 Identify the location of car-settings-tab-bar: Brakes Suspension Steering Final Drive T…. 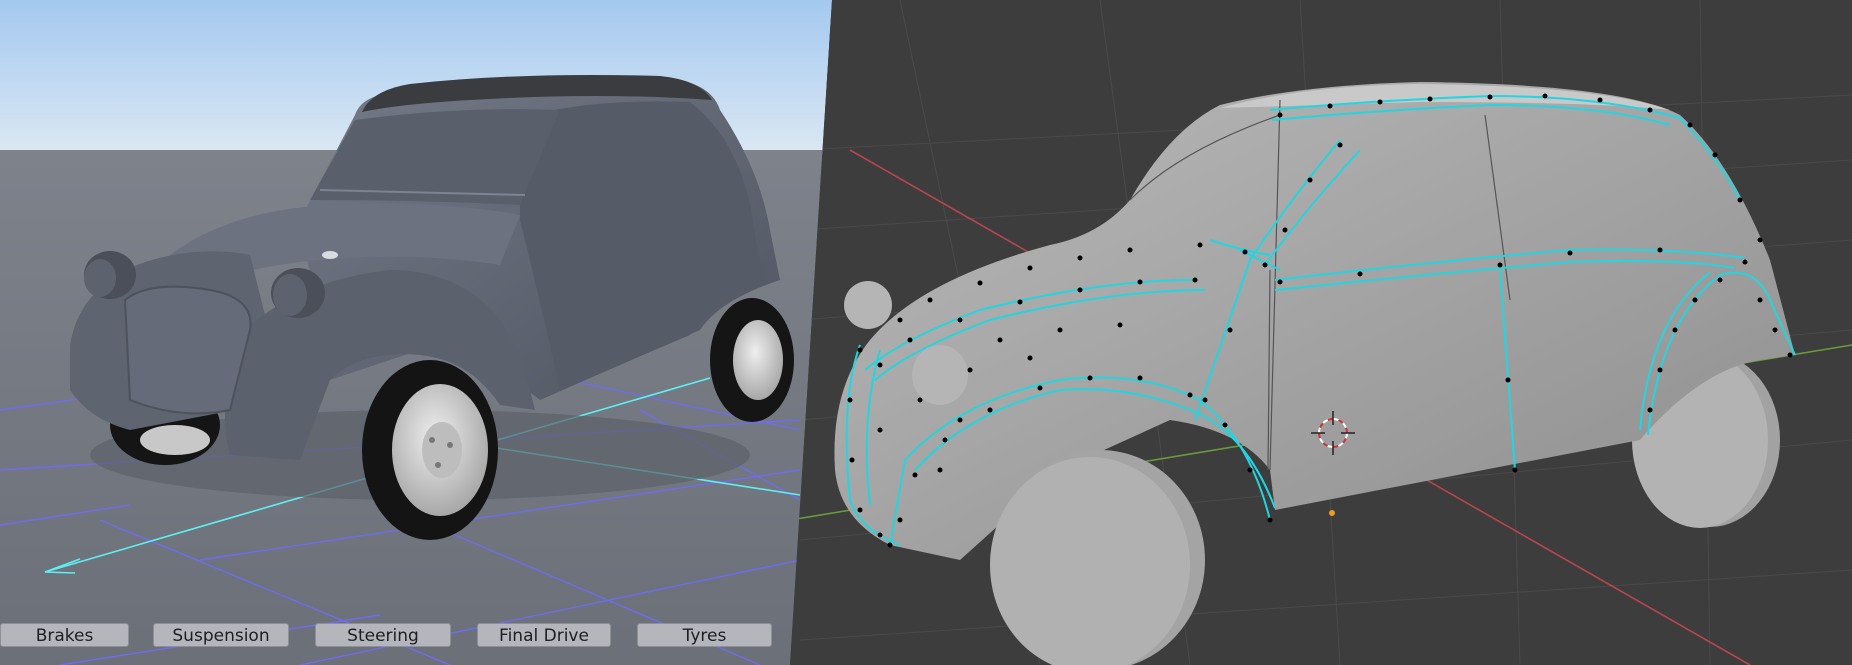
(390, 636).